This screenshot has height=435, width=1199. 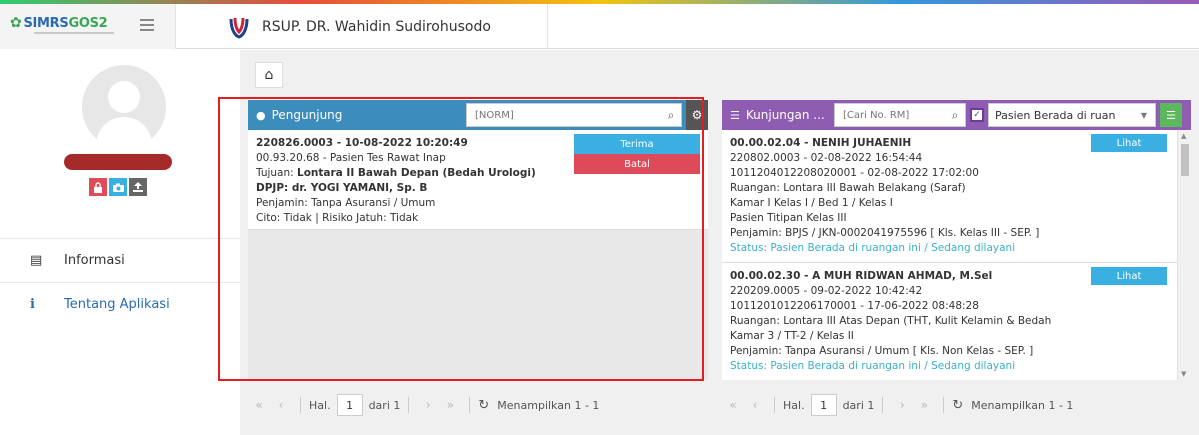 What do you see at coordinates (416, 173) in the screenshot?
I see `tujuan-value: Lontara II Bawah Depan (Bedah Urologi)` at bounding box center [416, 173].